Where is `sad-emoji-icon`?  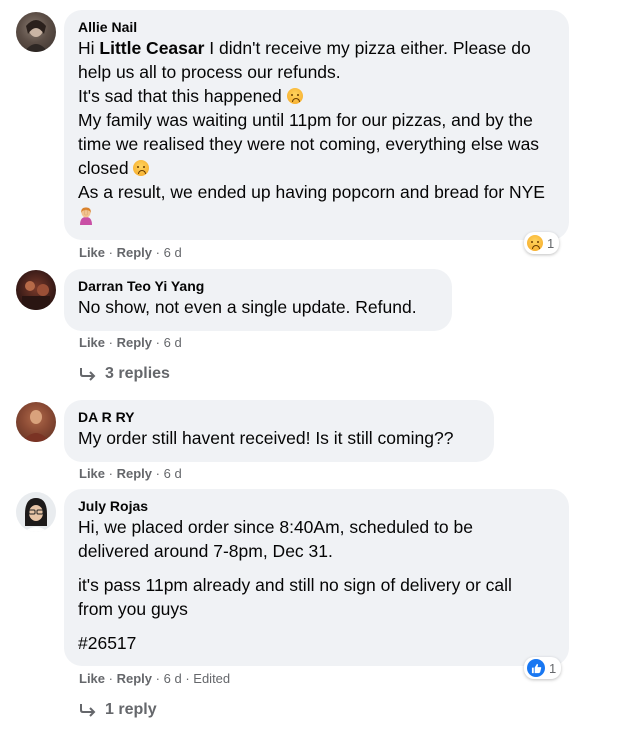 sad-emoji-icon is located at coordinates (294, 96).